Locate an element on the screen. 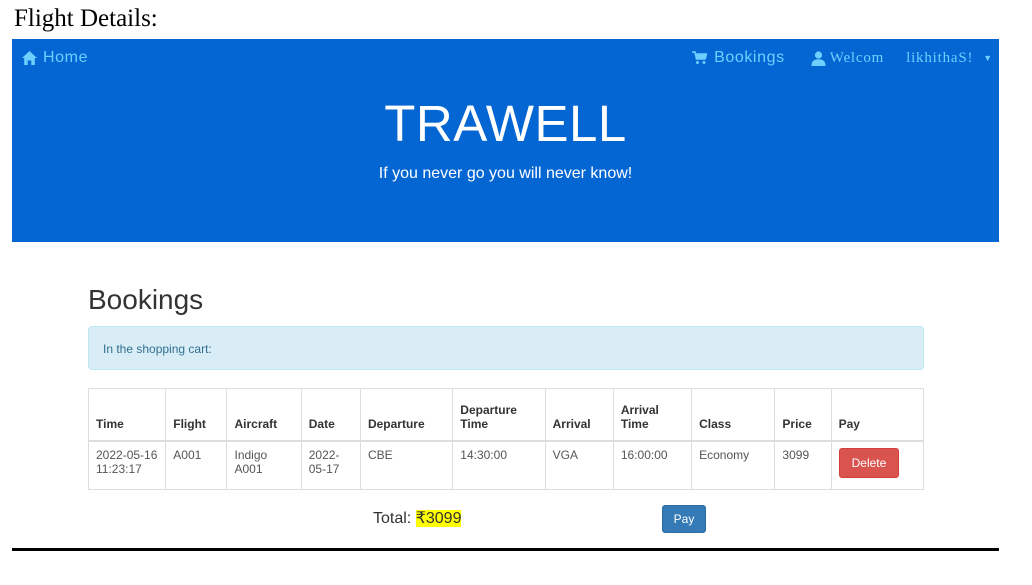 This screenshot has width=1032, height=585. cell-departure: CBE is located at coordinates (406, 465).